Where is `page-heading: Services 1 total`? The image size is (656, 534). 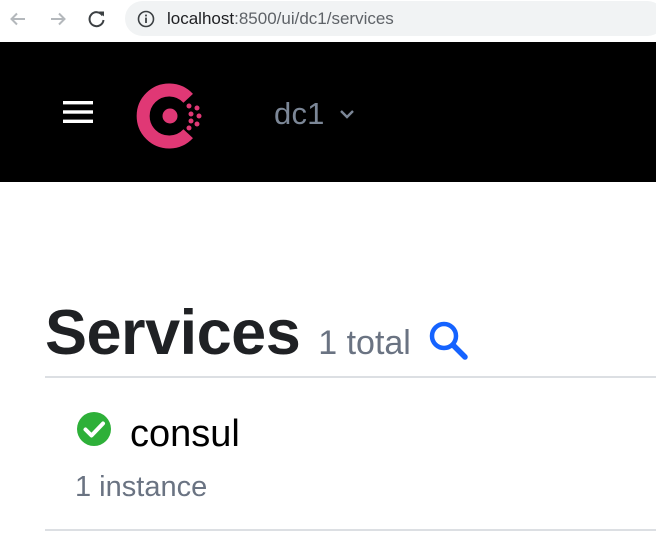
page-heading: Services 1 total is located at coordinates (228, 333).